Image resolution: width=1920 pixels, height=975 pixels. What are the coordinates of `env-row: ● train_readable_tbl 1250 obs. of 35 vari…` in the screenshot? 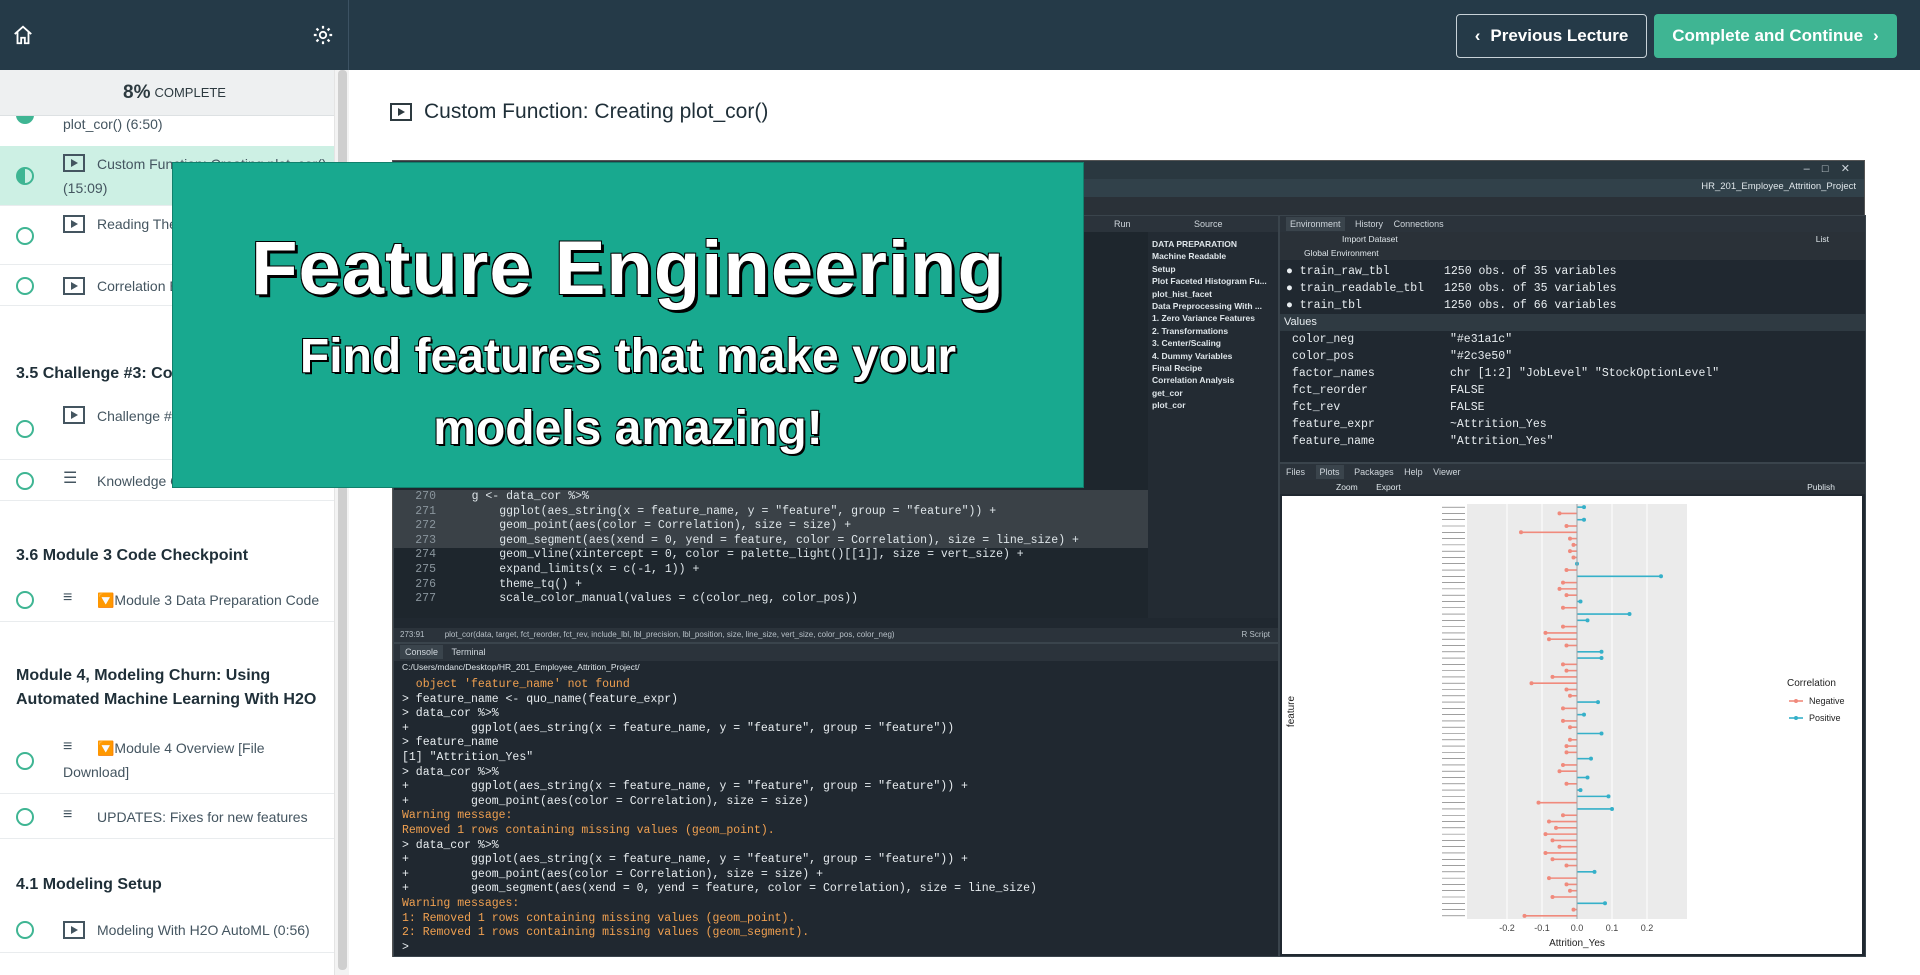 It's located at (1572, 288).